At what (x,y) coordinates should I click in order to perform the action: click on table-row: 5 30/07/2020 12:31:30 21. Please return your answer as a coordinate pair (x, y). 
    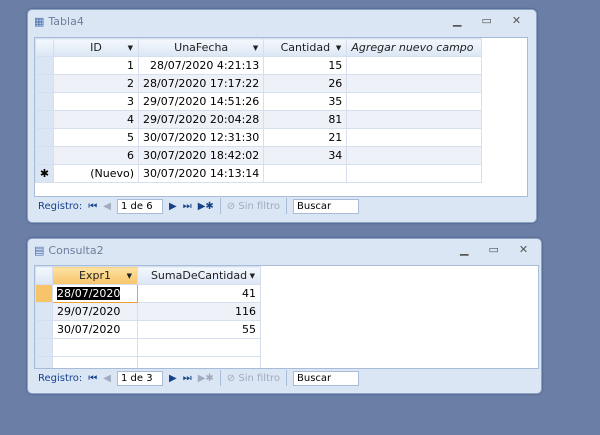
    Looking at the image, I should click on (259, 137).